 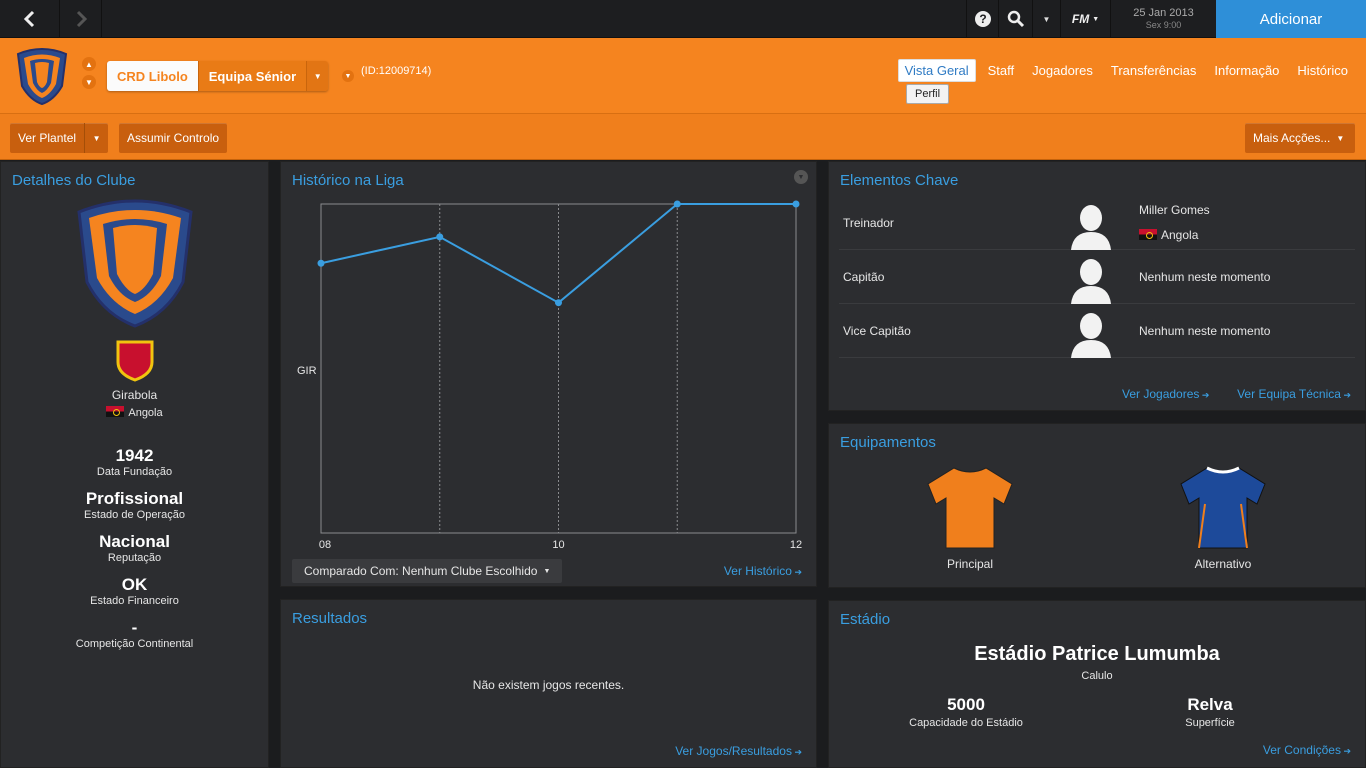 I want to click on club-crest-icon, so click(x=42, y=77).